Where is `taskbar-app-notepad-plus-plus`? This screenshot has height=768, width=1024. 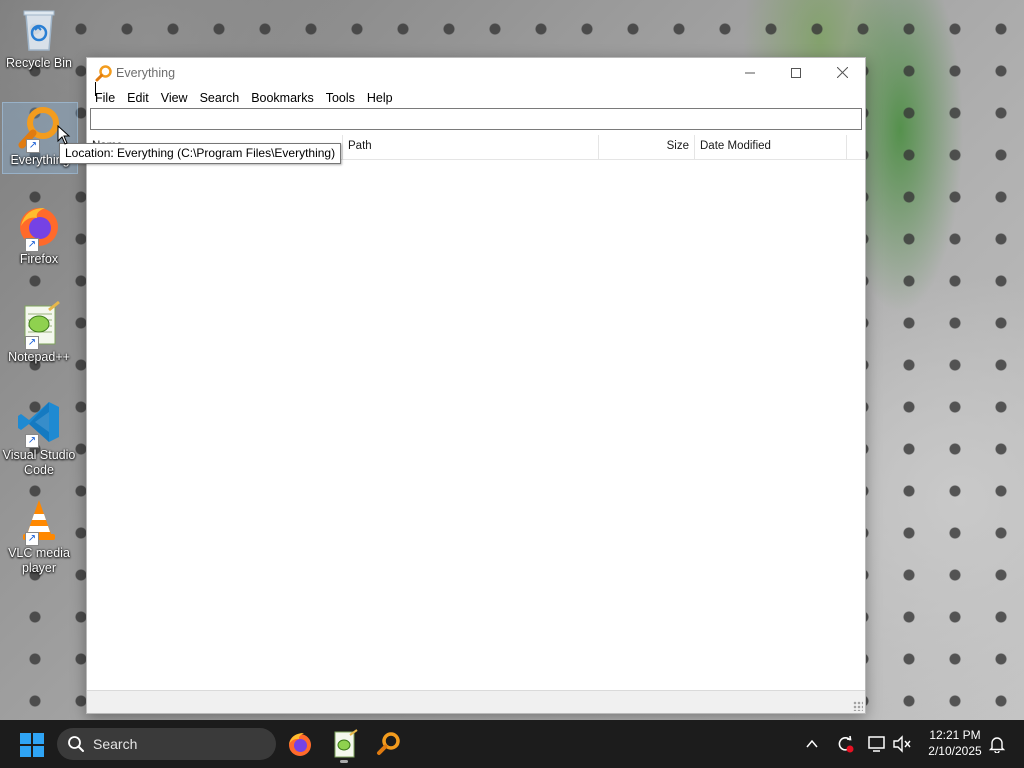 taskbar-app-notepad-plus-plus is located at coordinates (344, 745).